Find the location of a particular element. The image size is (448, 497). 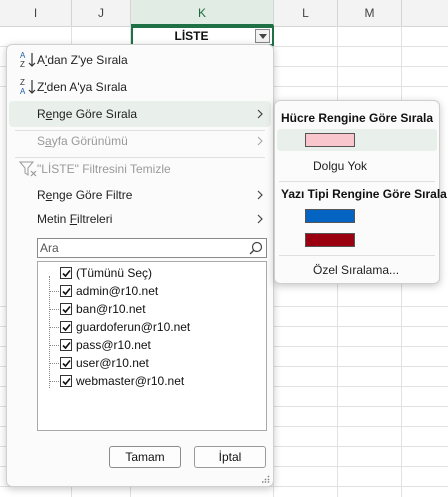

resize-grip-icon is located at coordinates (266, 479).